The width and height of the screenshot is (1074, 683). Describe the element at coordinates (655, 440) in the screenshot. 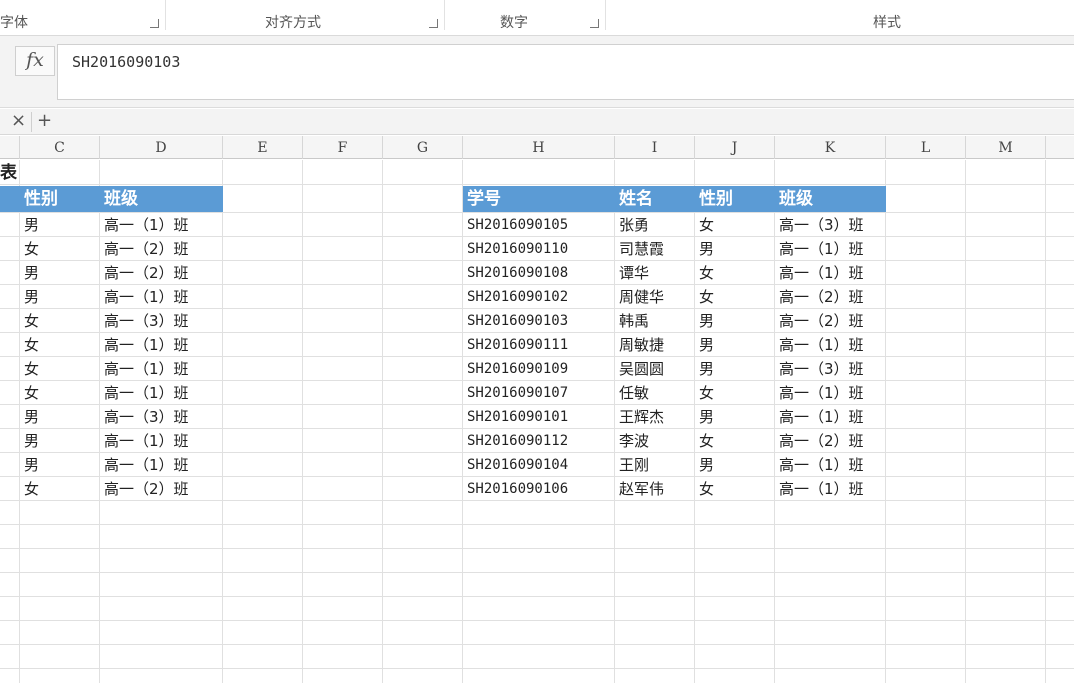

I see `right-cell-name: 李波` at that location.